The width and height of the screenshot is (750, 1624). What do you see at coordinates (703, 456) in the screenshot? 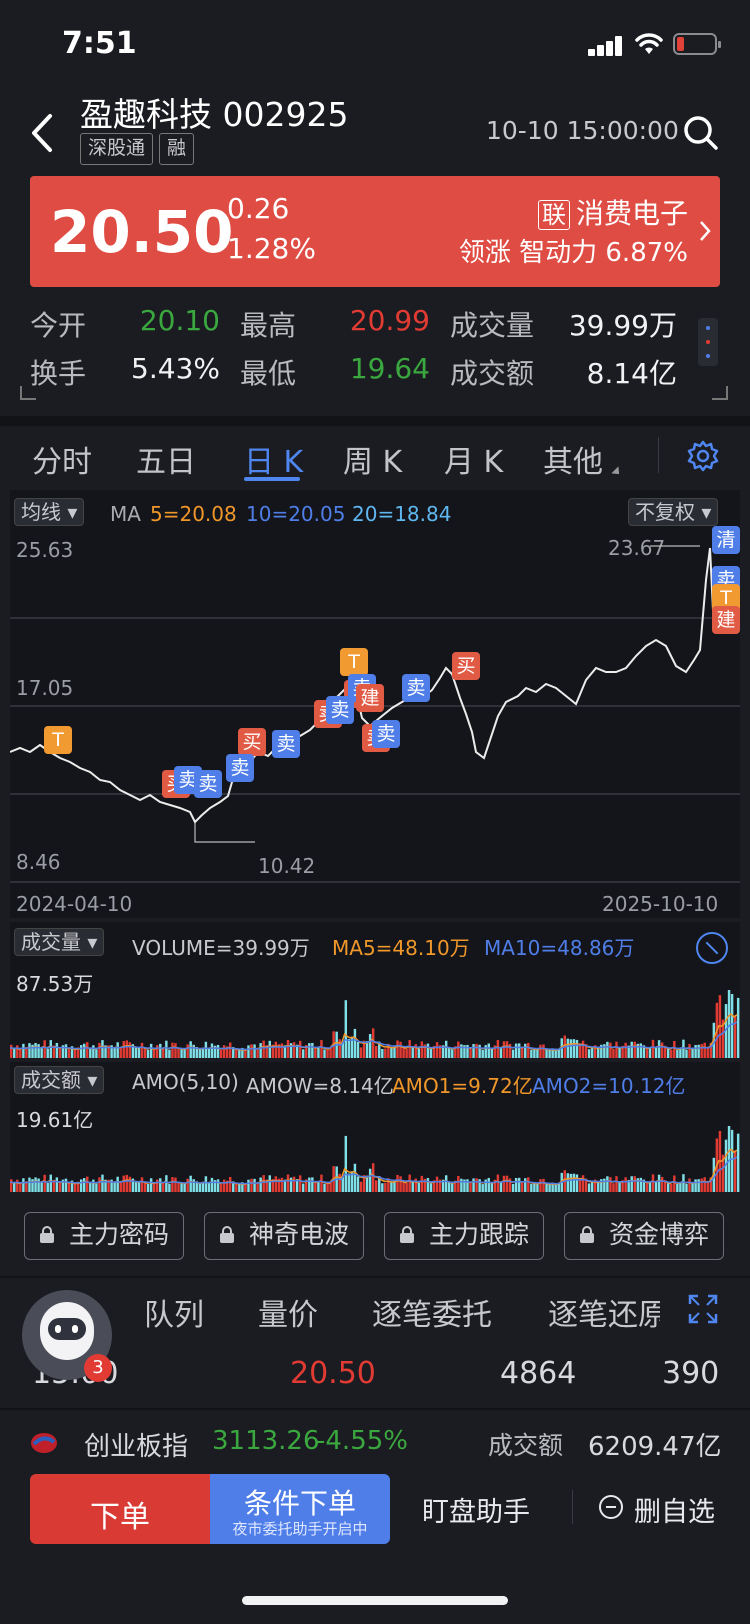
I see `settings-icon` at bounding box center [703, 456].